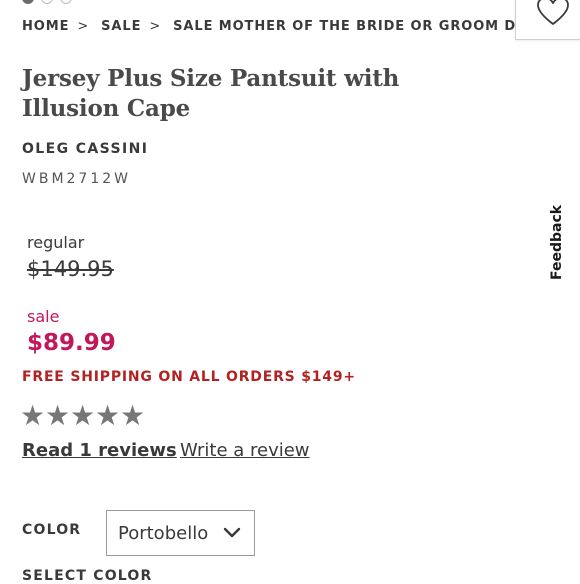 The image size is (580, 584). I want to click on sale-price: $89.99, so click(71, 343).